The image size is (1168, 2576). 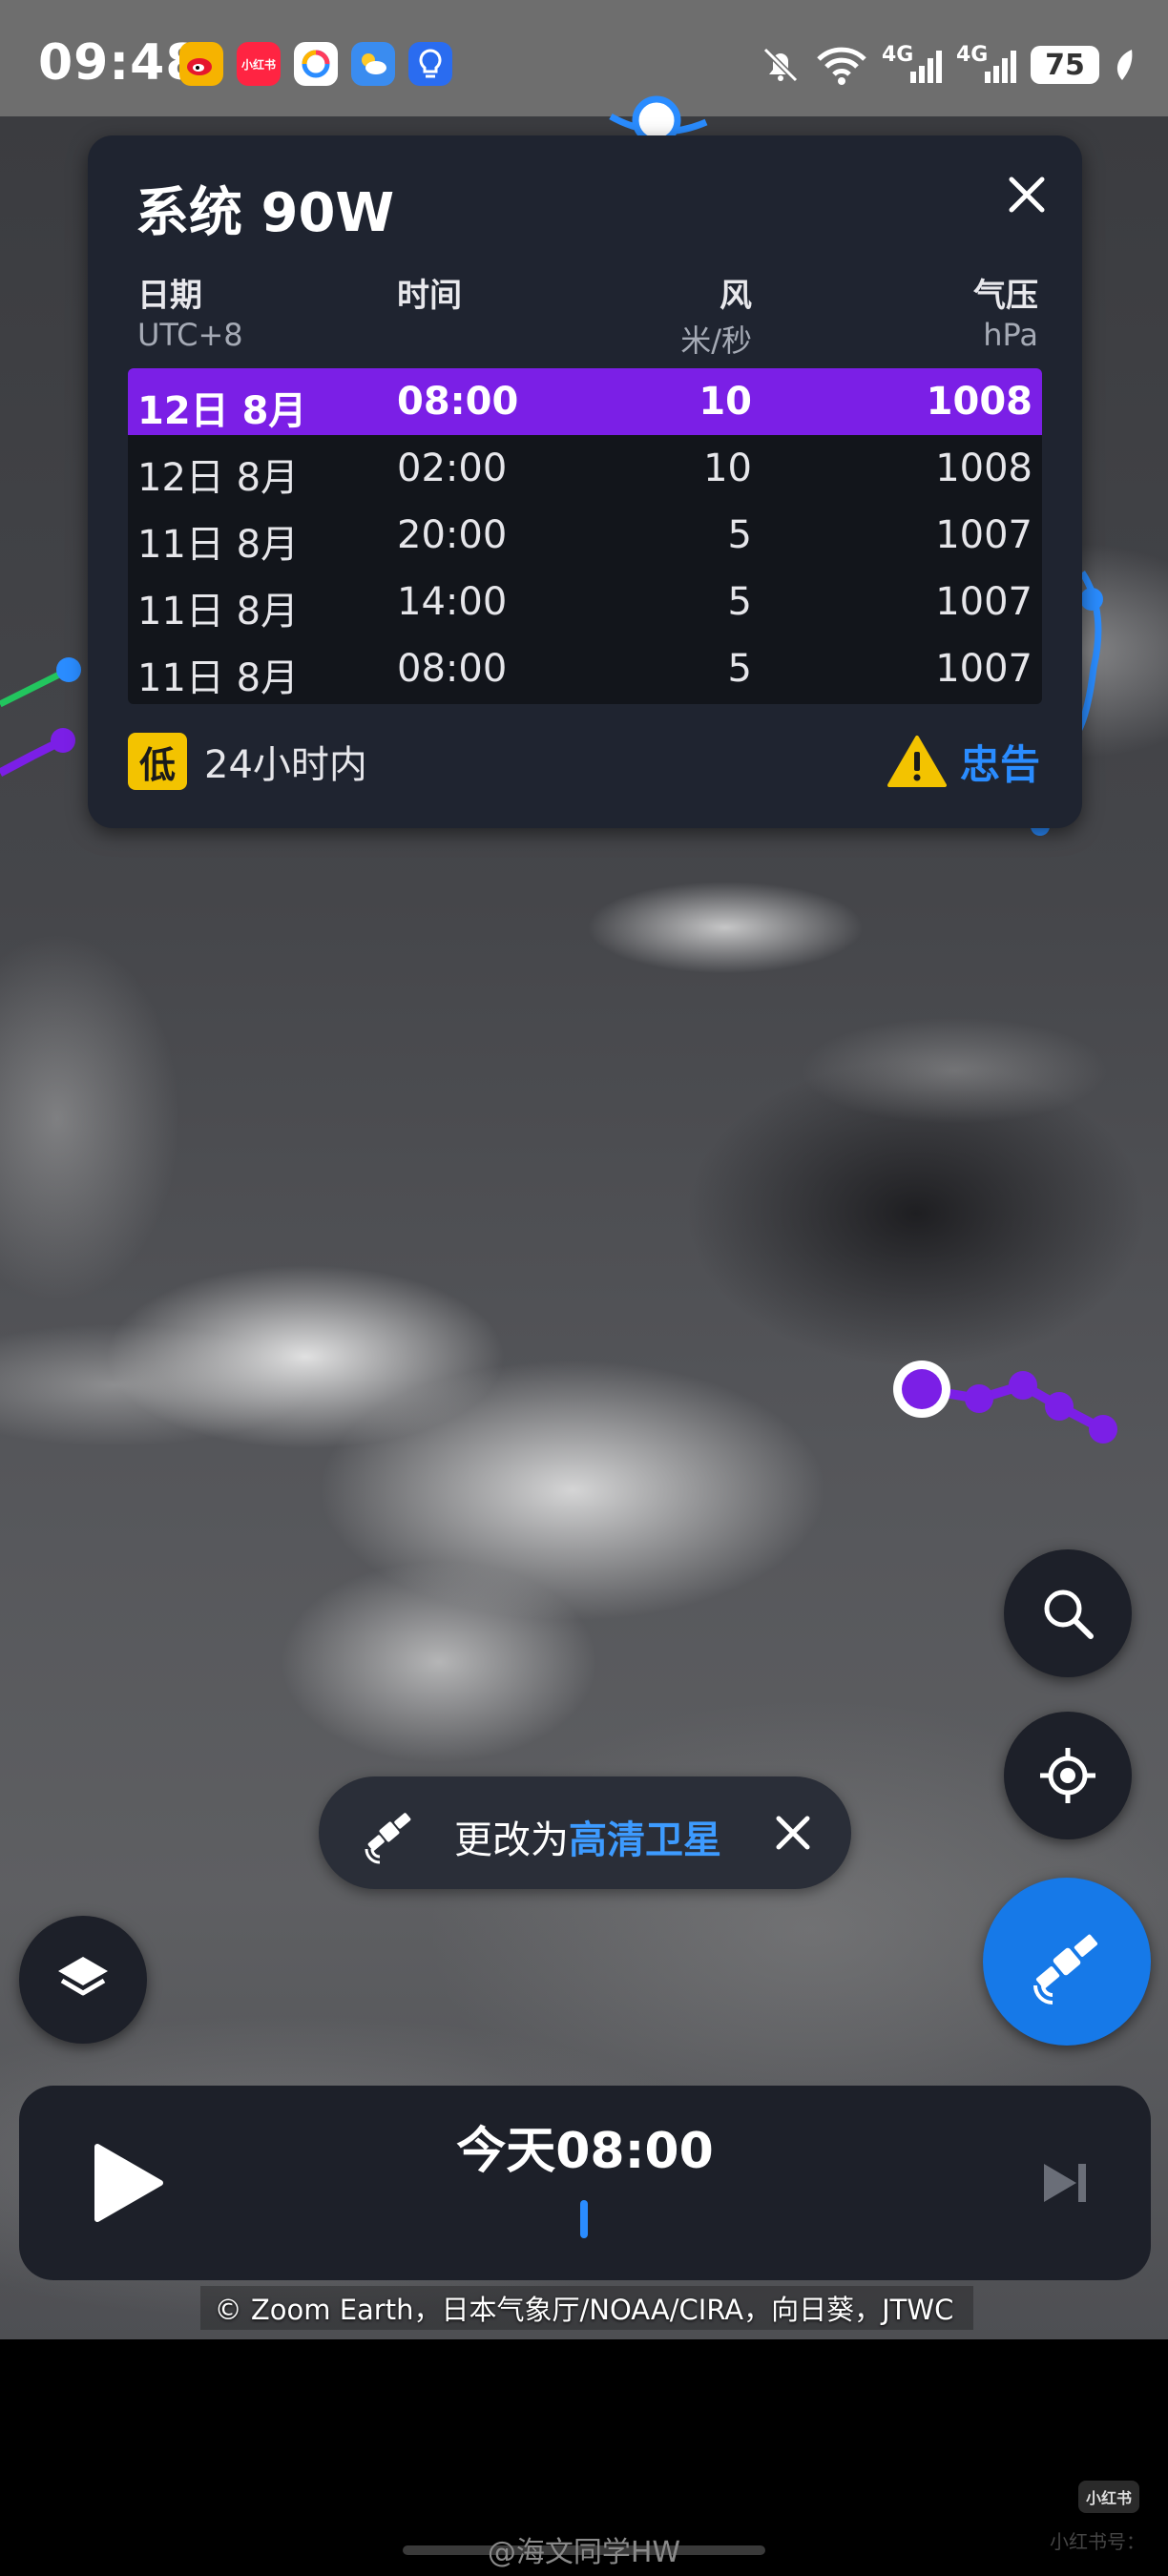 I want to click on column-header-date: 日期, so click(x=169, y=296).